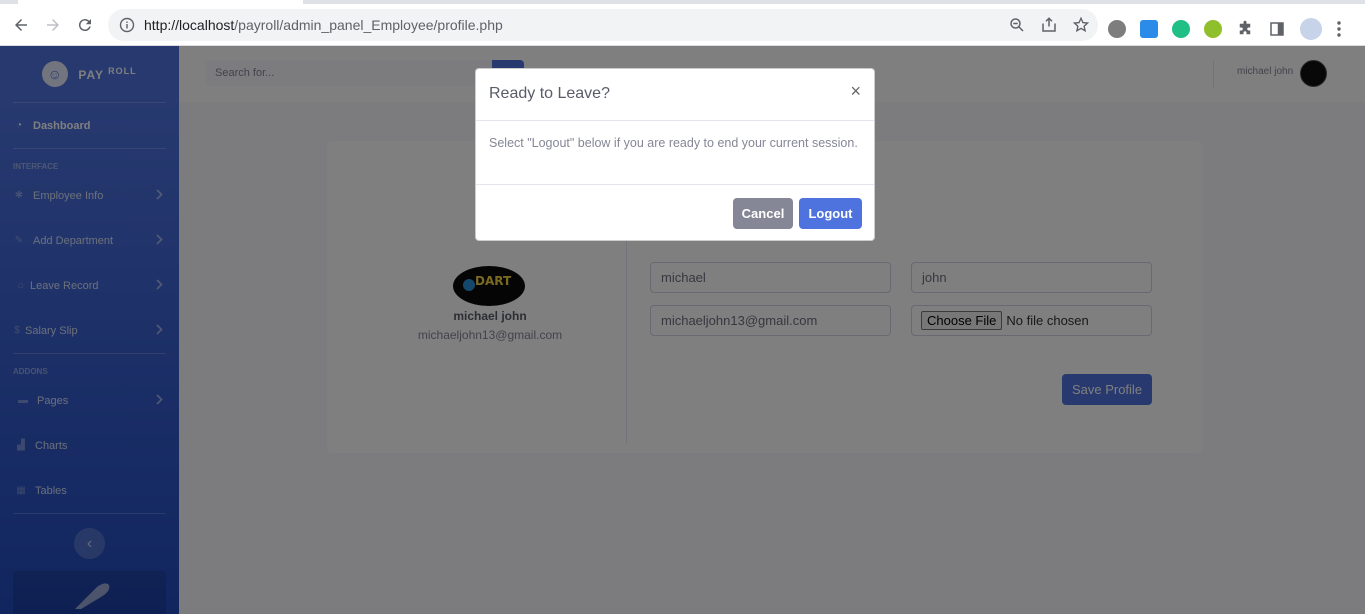  I want to click on zoom-icon, so click(1017, 25).